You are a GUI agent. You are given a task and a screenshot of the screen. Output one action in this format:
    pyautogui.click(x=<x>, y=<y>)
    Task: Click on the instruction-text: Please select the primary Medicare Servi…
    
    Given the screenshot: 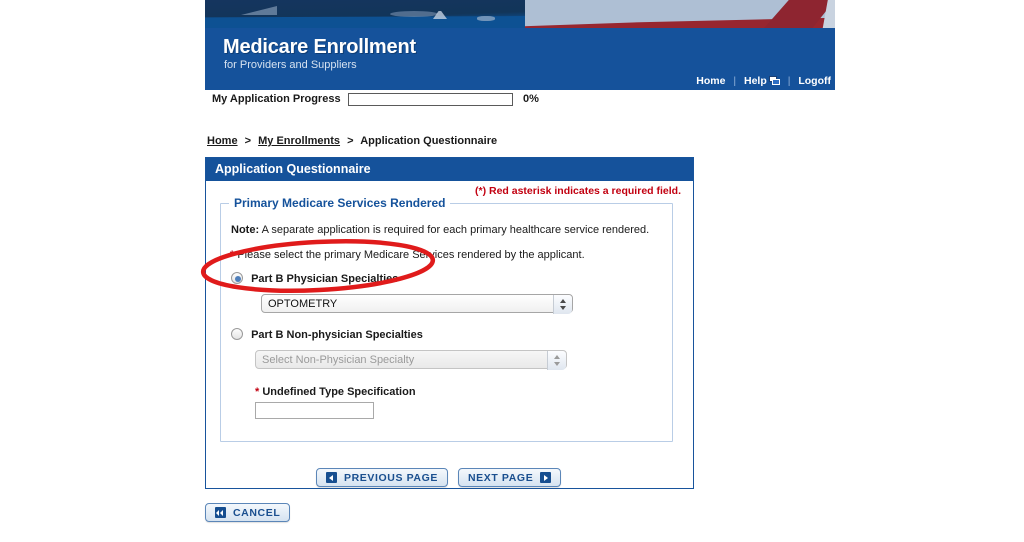 What is the action you would take?
    pyautogui.click(x=411, y=255)
    